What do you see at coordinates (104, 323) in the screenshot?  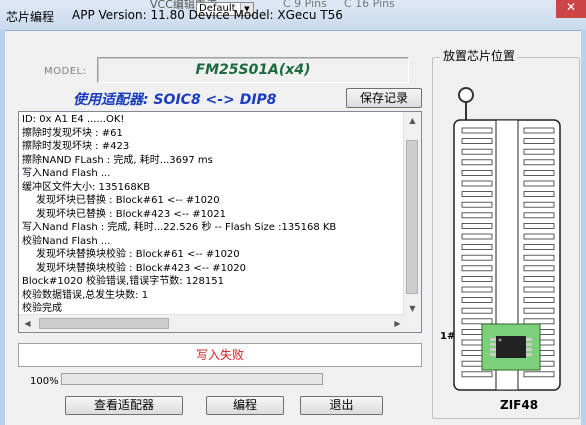 I see `scroll-thumb-horizontal` at bounding box center [104, 323].